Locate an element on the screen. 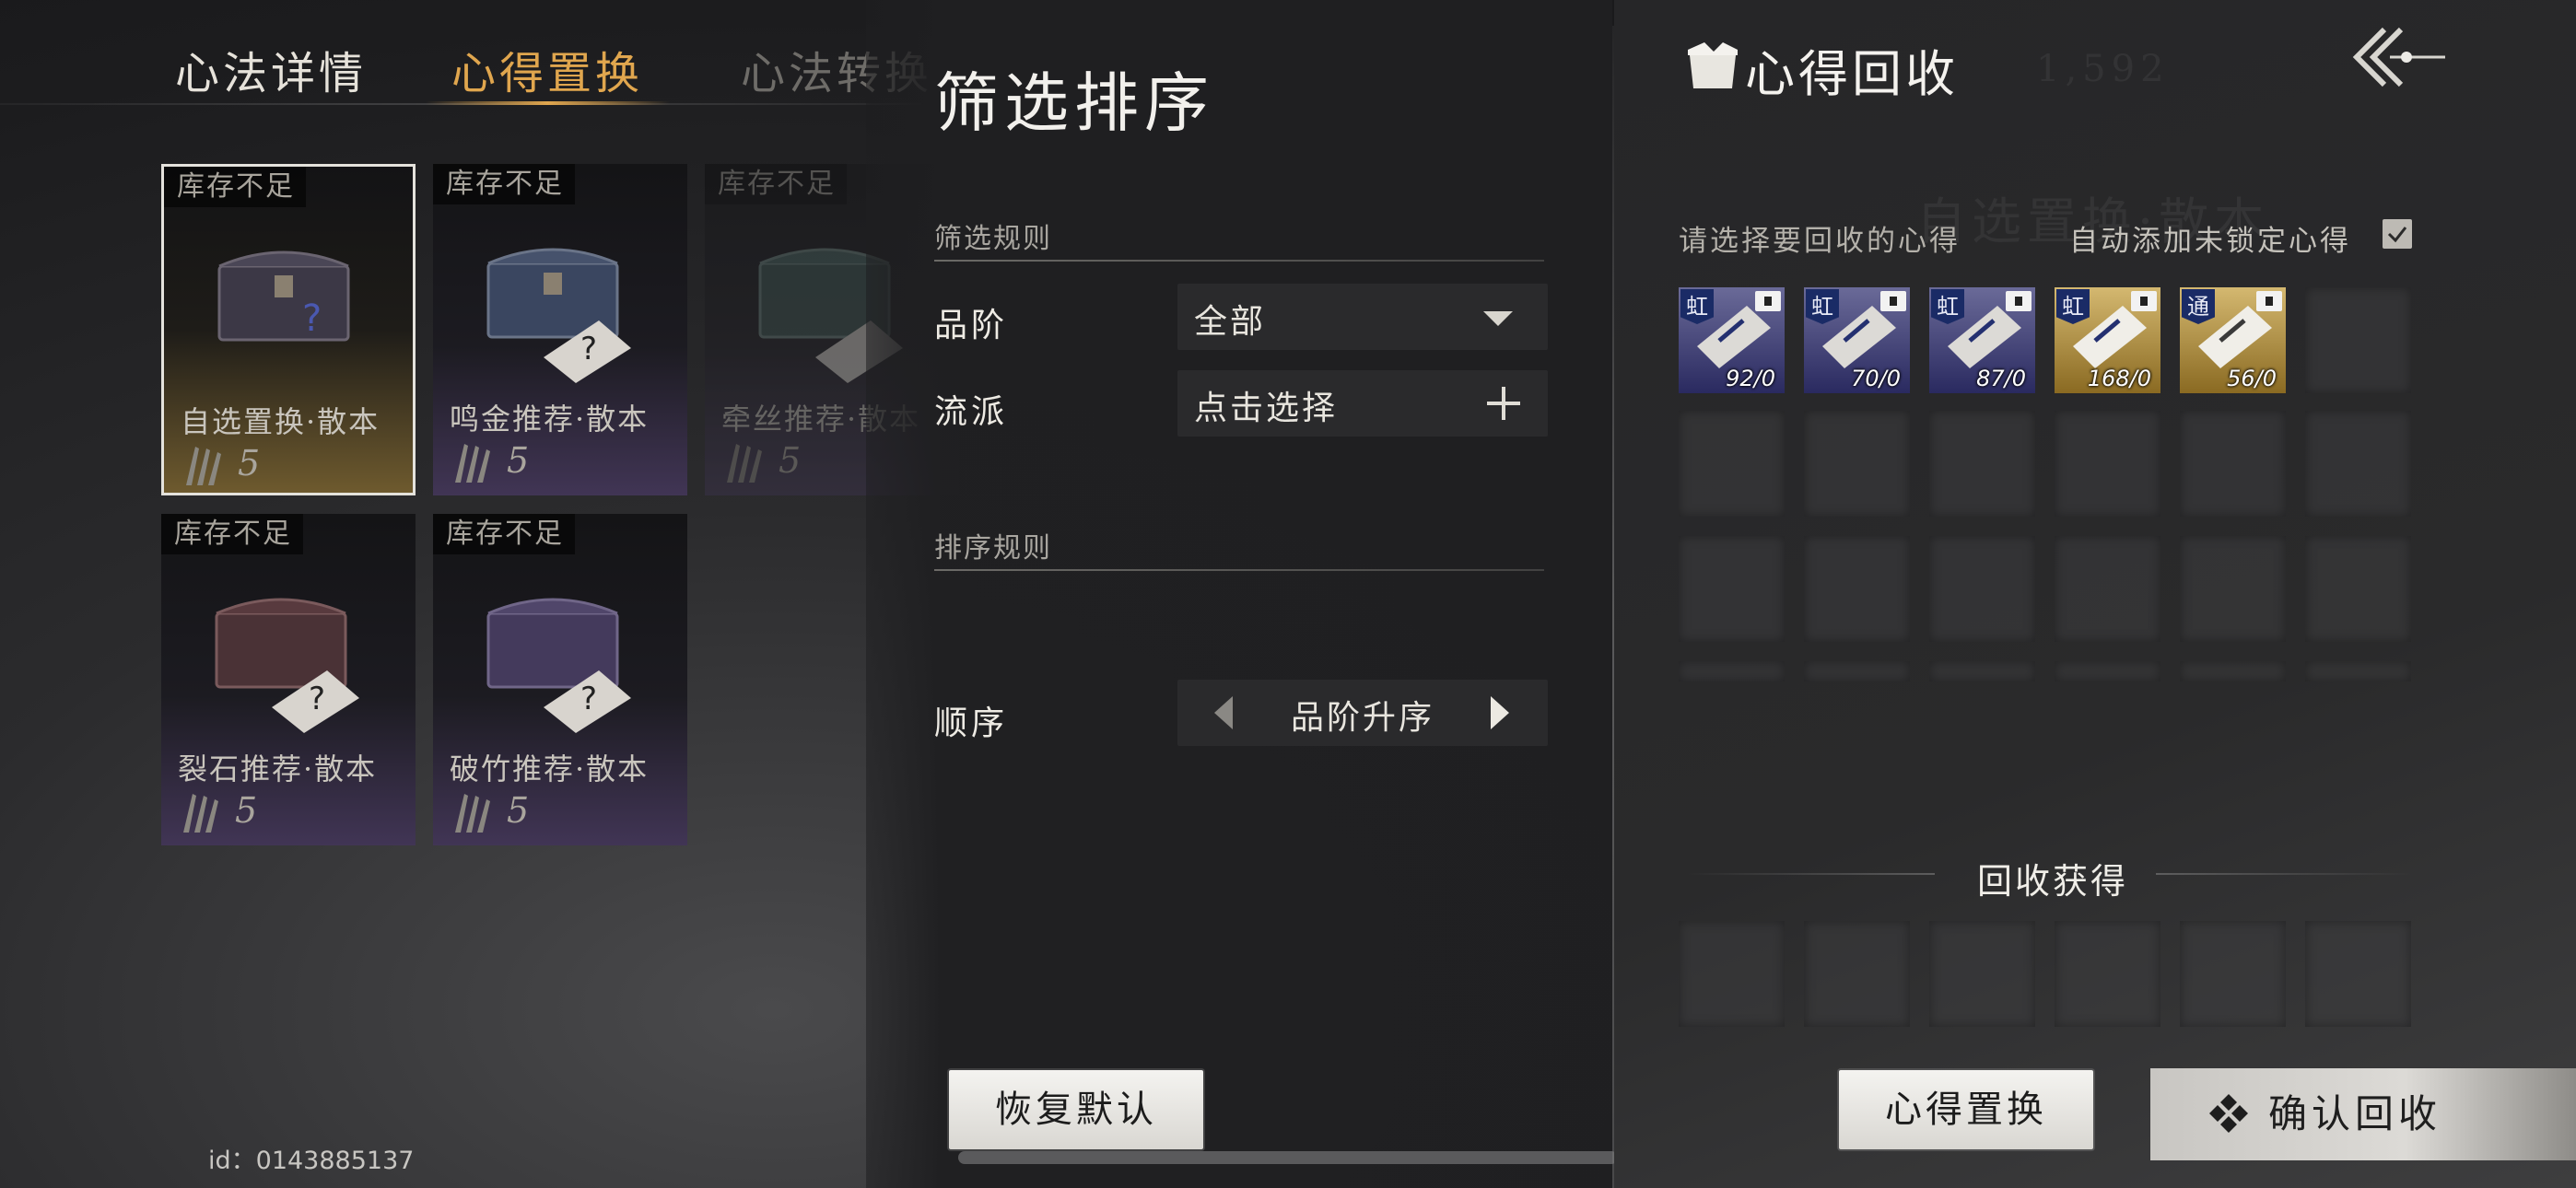 The width and height of the screenshot is (2576, 1188). recycle-title: 心得回收 is located at coordinates (1852, 74).